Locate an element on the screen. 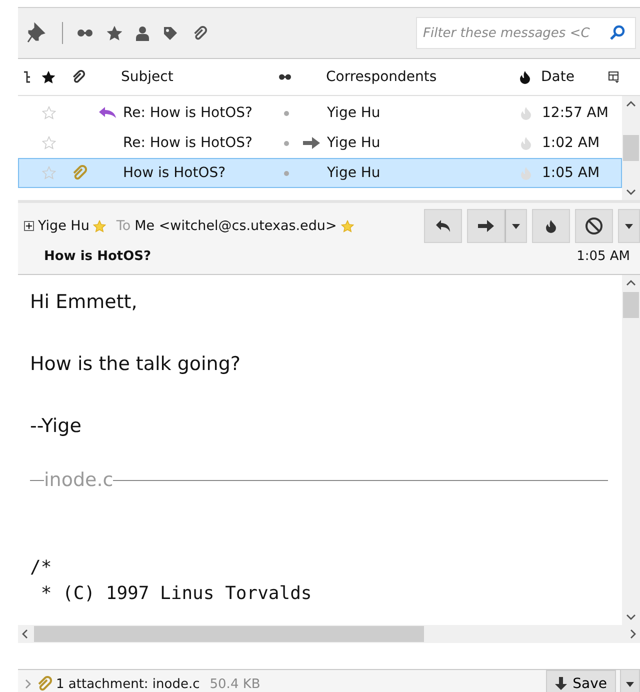 This screenshot has width=640, height=692. column-picker-icon is located at coordinates (614, 77).